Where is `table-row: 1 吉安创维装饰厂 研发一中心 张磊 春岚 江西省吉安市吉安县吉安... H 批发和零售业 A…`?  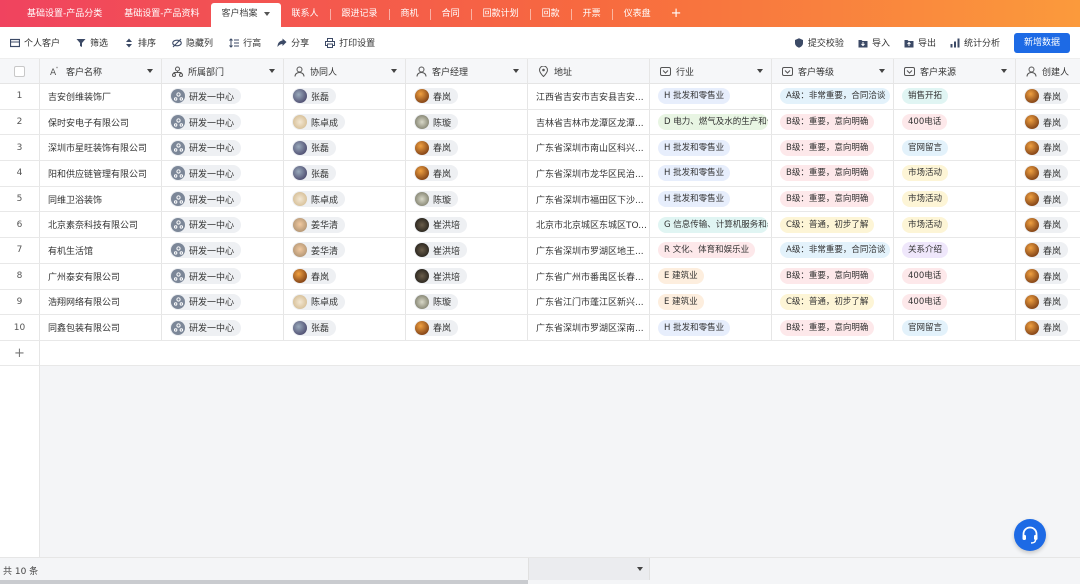 table-row: 1 吉安创维装饰厂 研发一中心 张磊 春岚 江西省吉安市吉安县吉安... H 批发和零售业 A… is located at coordinates (540, 97).